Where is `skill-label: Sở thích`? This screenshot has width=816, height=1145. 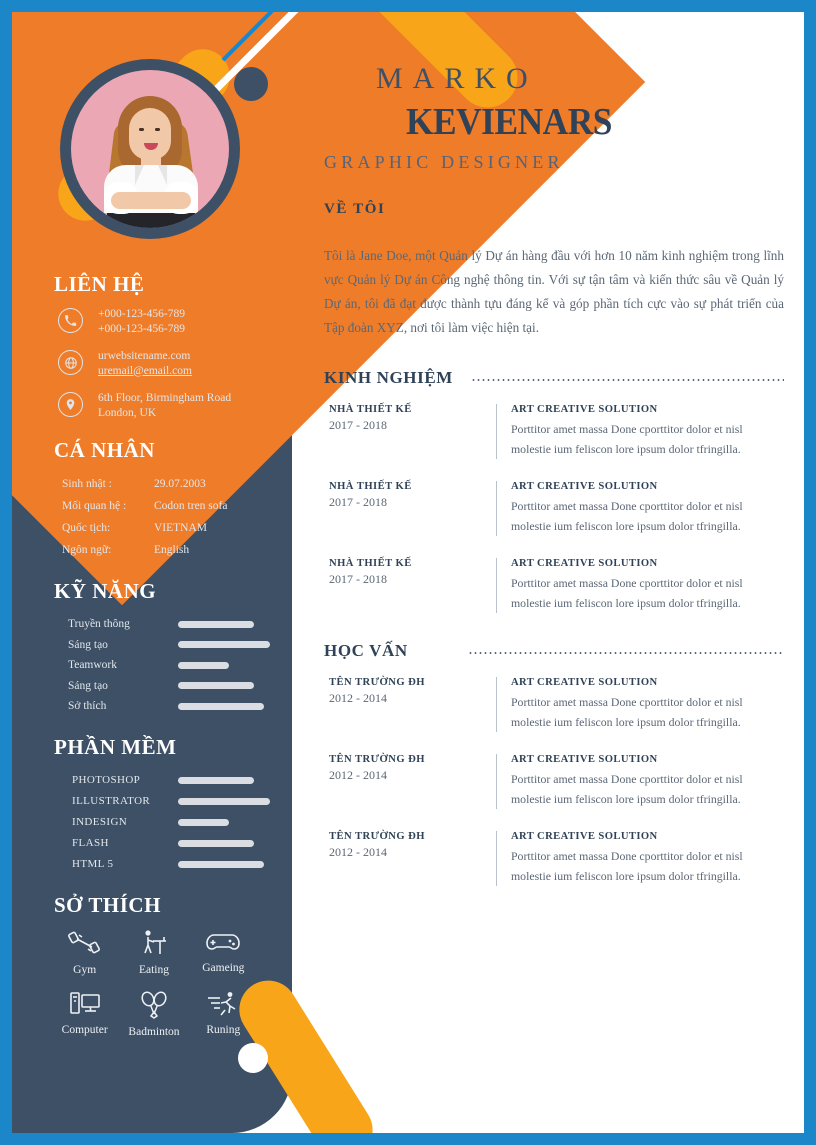 skill-label: Sở thích is located at coordinates (87, 706).